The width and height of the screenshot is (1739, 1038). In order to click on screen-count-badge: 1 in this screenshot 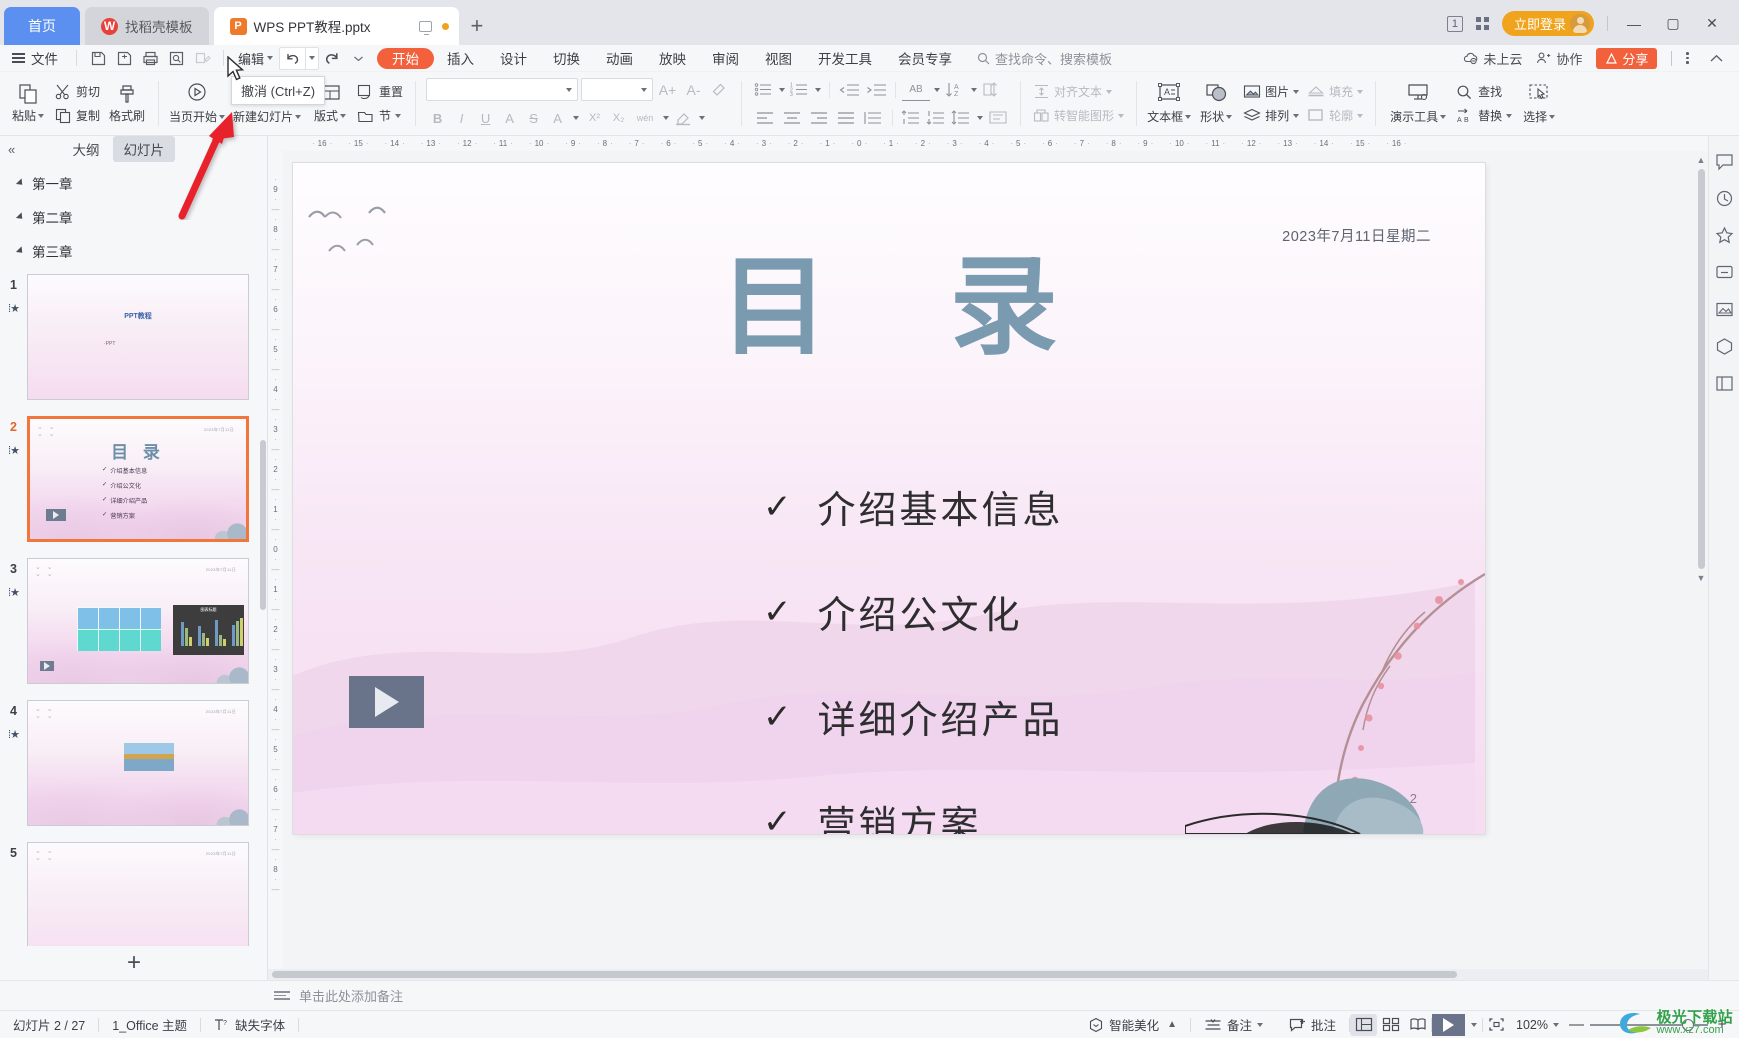, I will do `click(1454, 23)`.